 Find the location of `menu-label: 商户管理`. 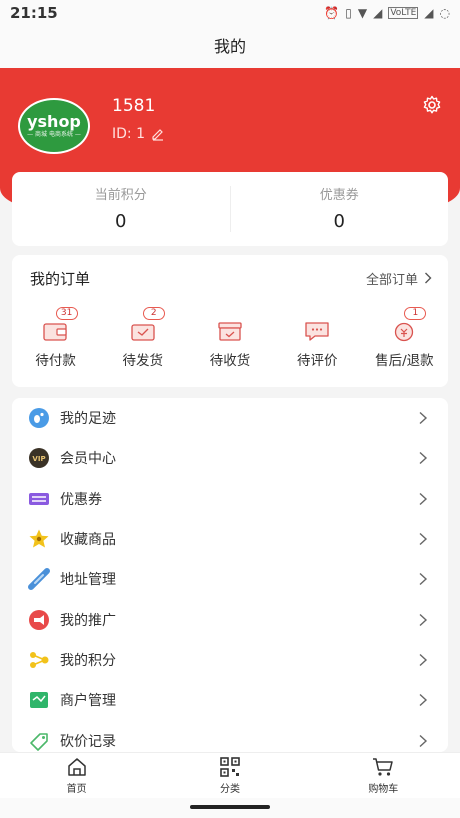

menu-label: 商户管理 is located at coordinates (88, 701).